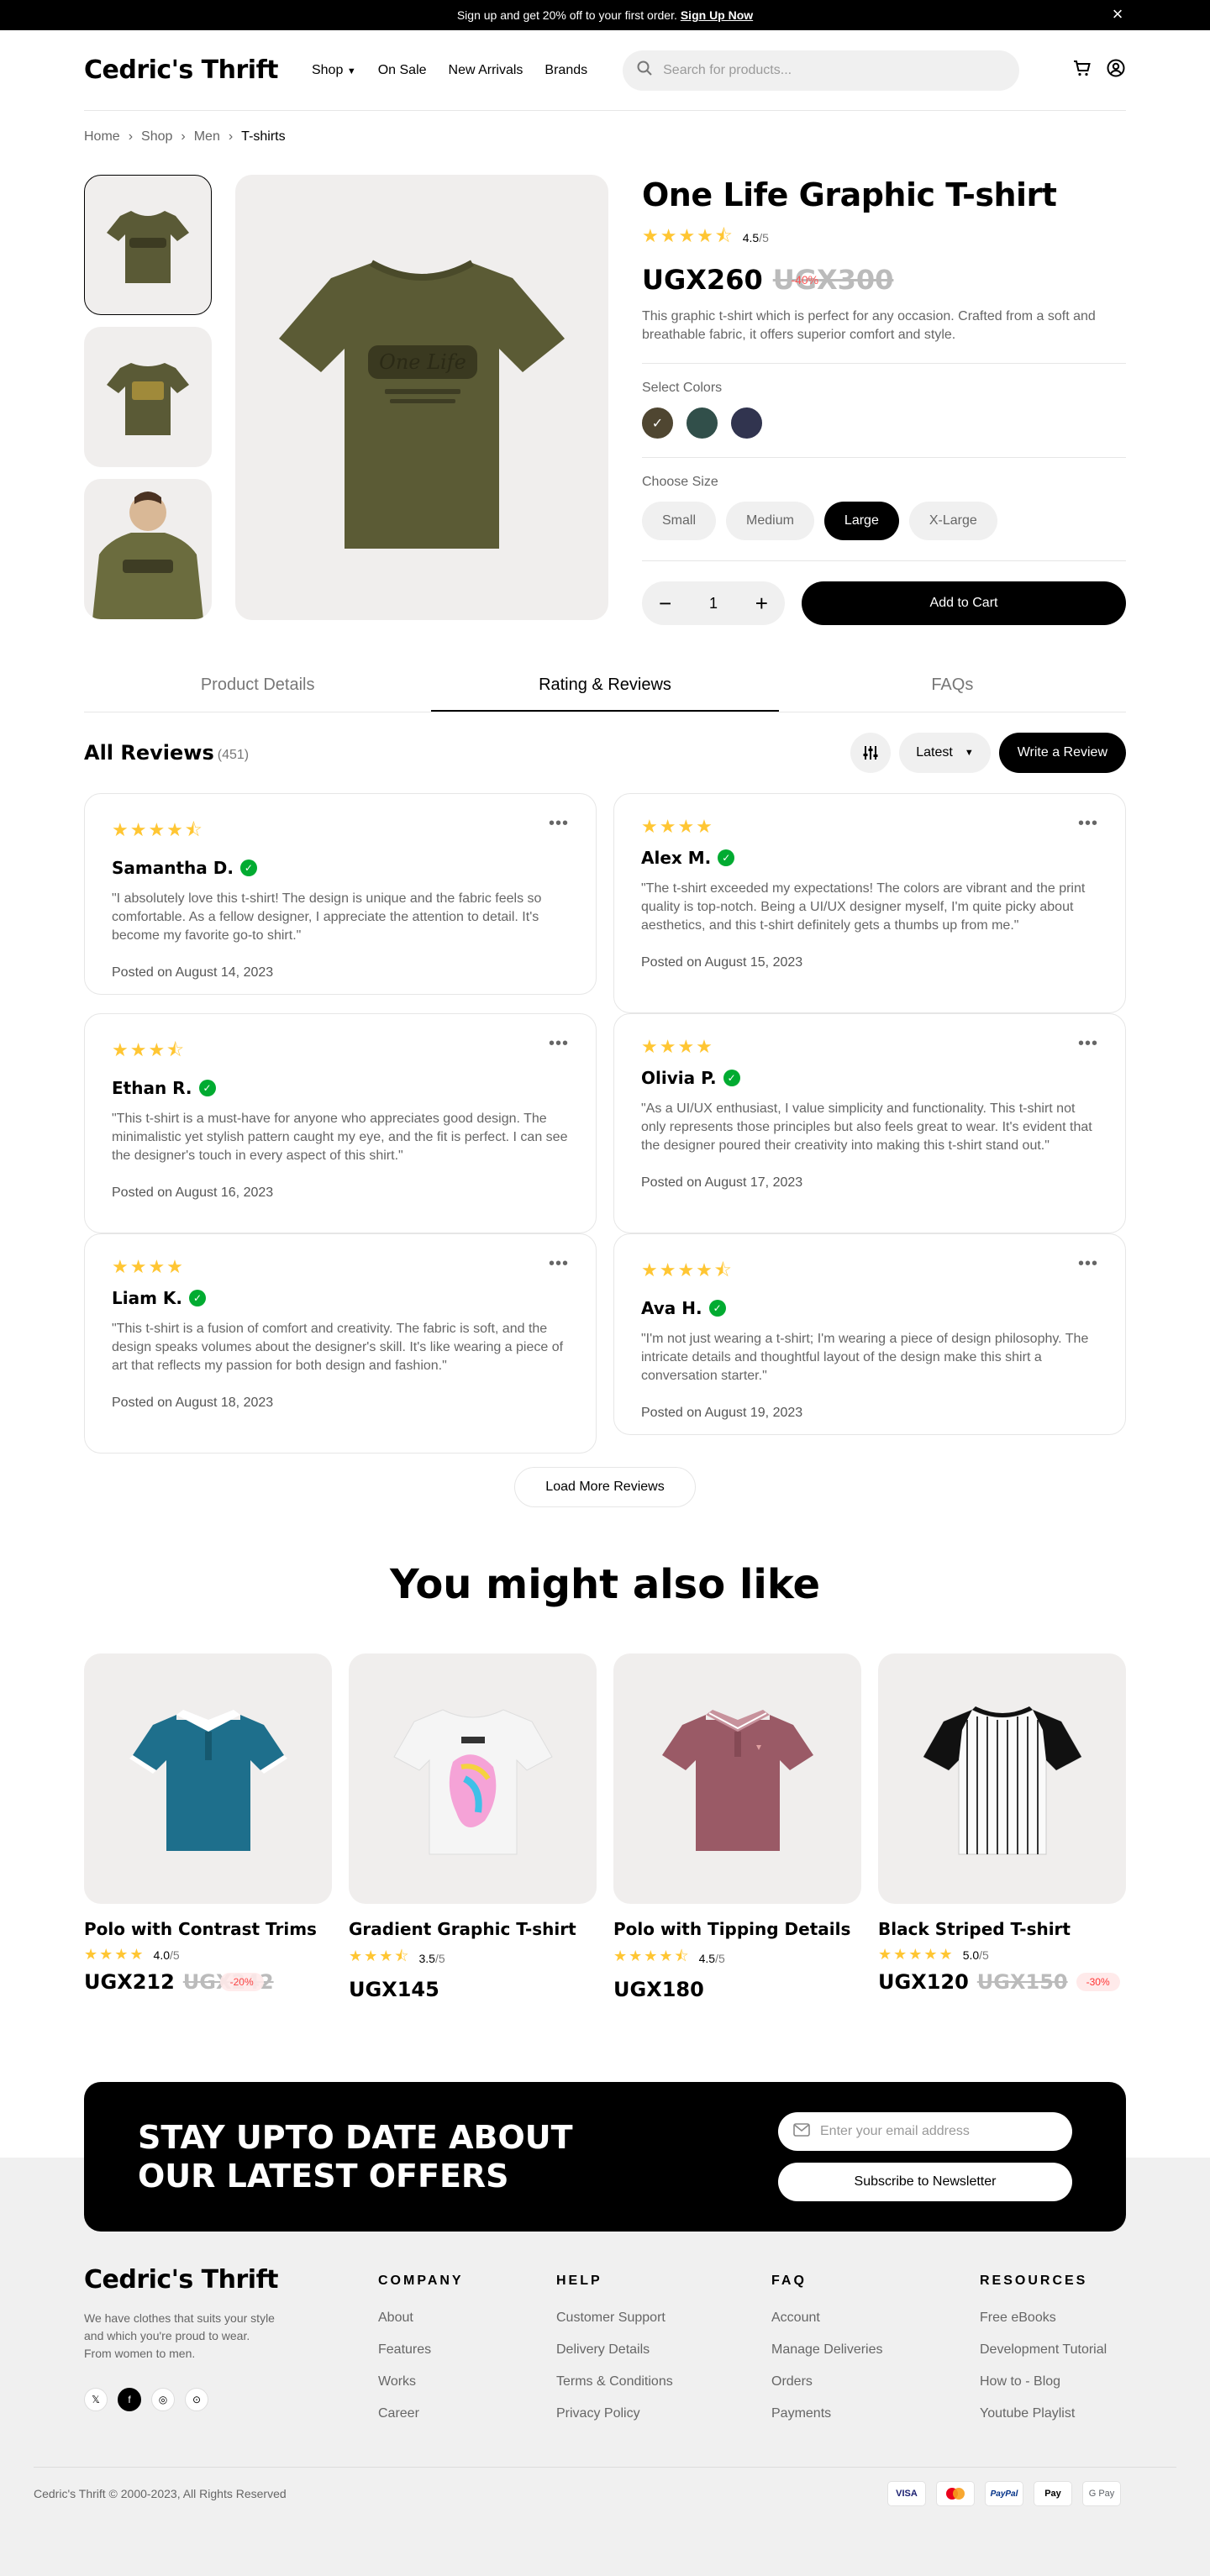 This screenshot has height=2576, width=1210. What do you see at coordinates (605, 694) in the screenshot?
I see `tab-rating-reviews: Rating & Reviews` at bounding box center [605, 694].